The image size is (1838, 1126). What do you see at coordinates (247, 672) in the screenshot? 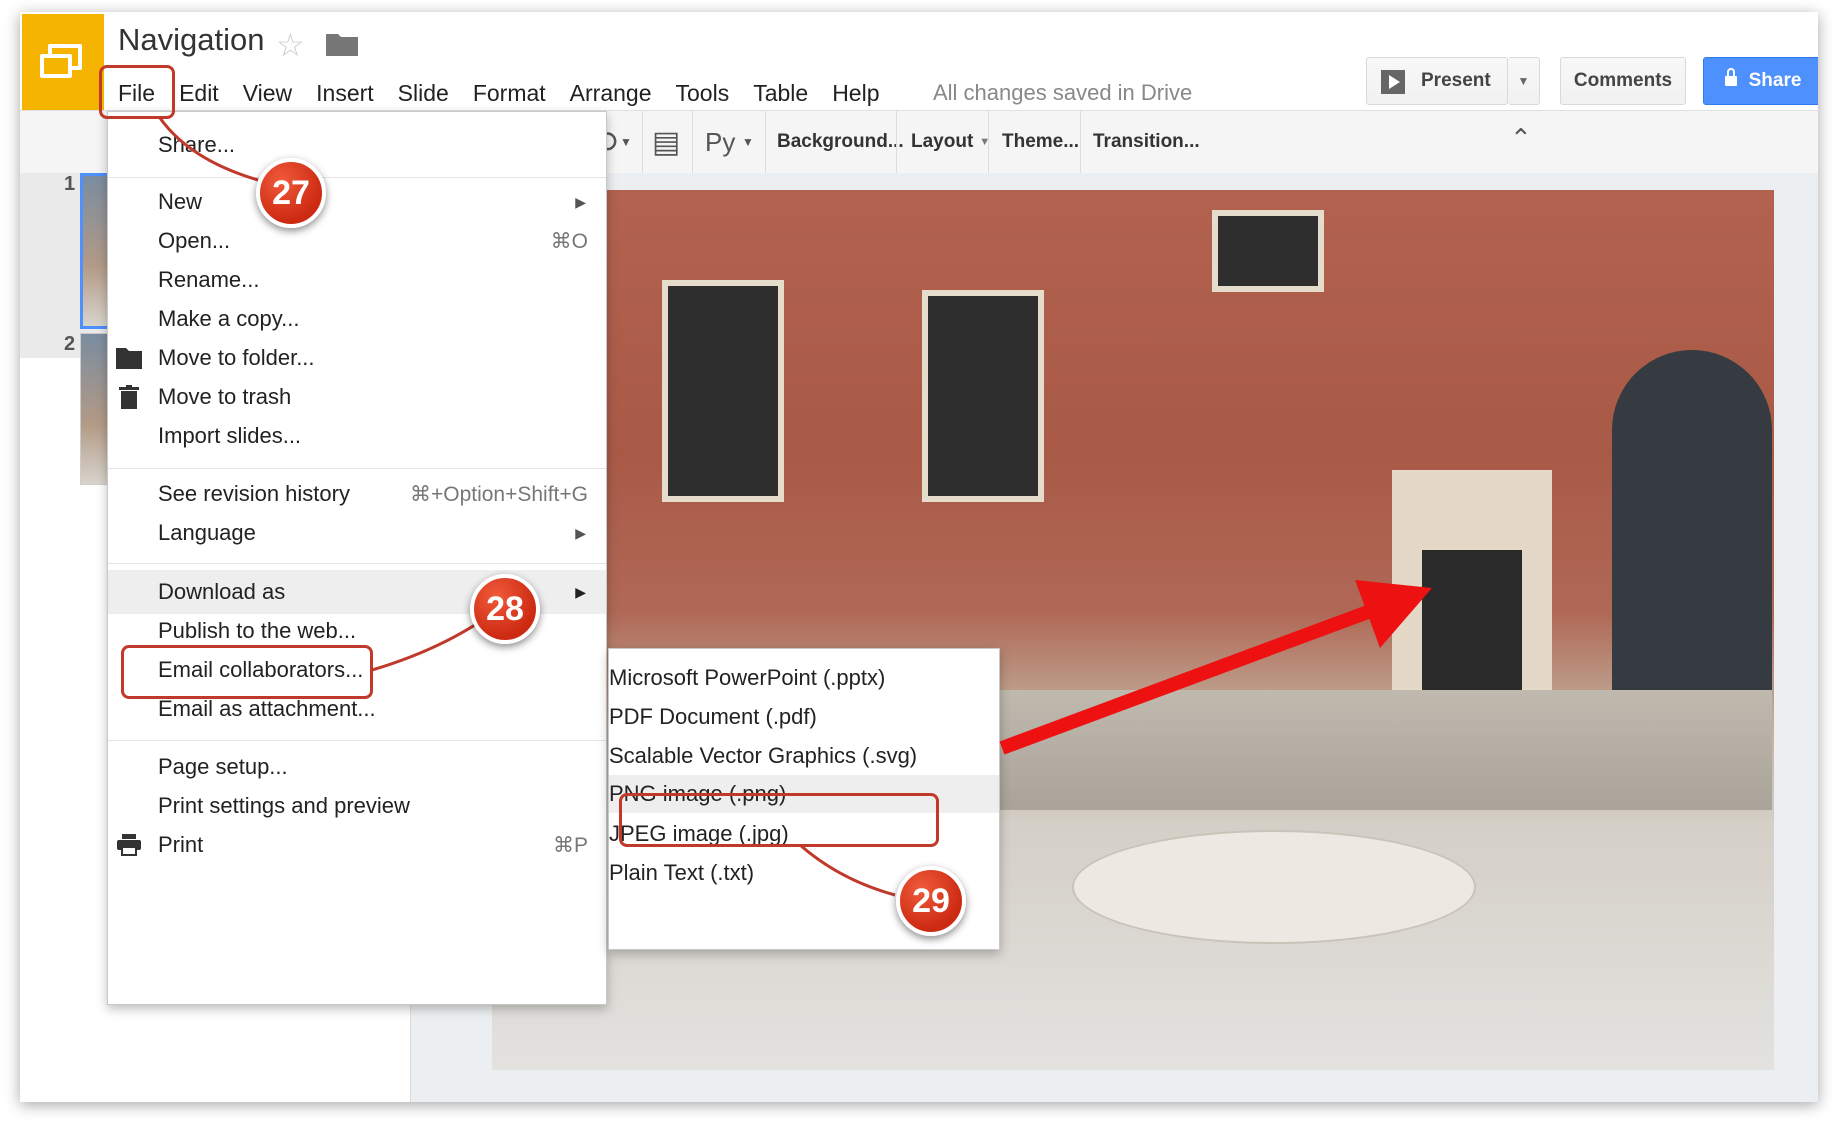
I see `download-as-highlight` at bounding box center [247, 672].